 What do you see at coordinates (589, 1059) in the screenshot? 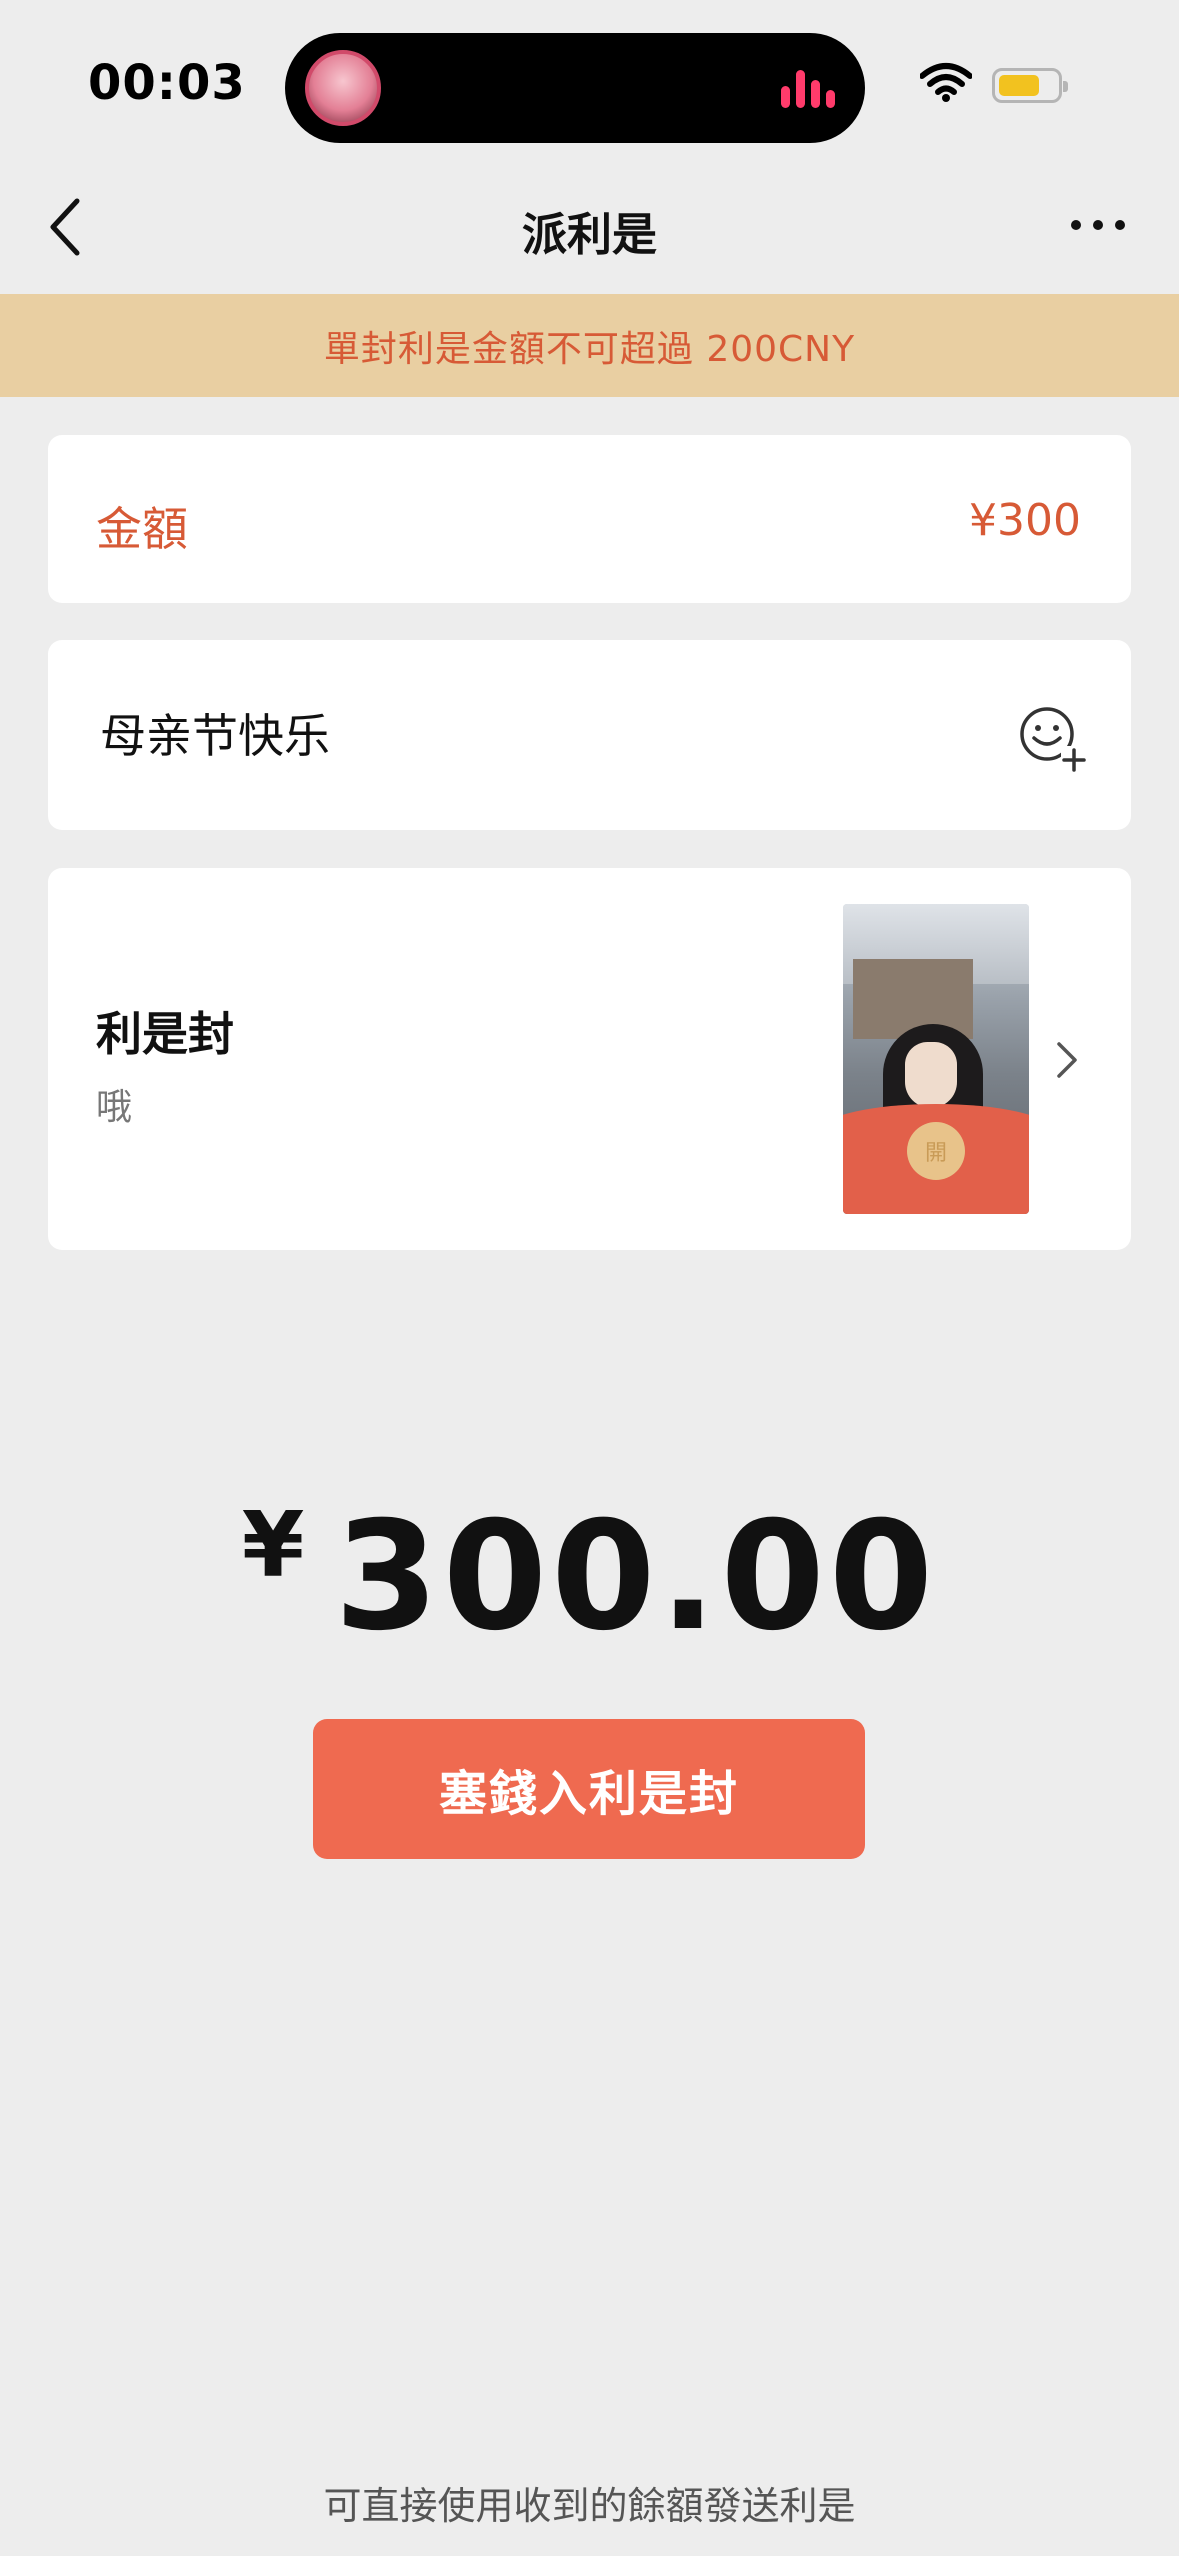
I see `red-packet-cover-selector: 利是封 哦 開` at bounding box center [589, 1059].